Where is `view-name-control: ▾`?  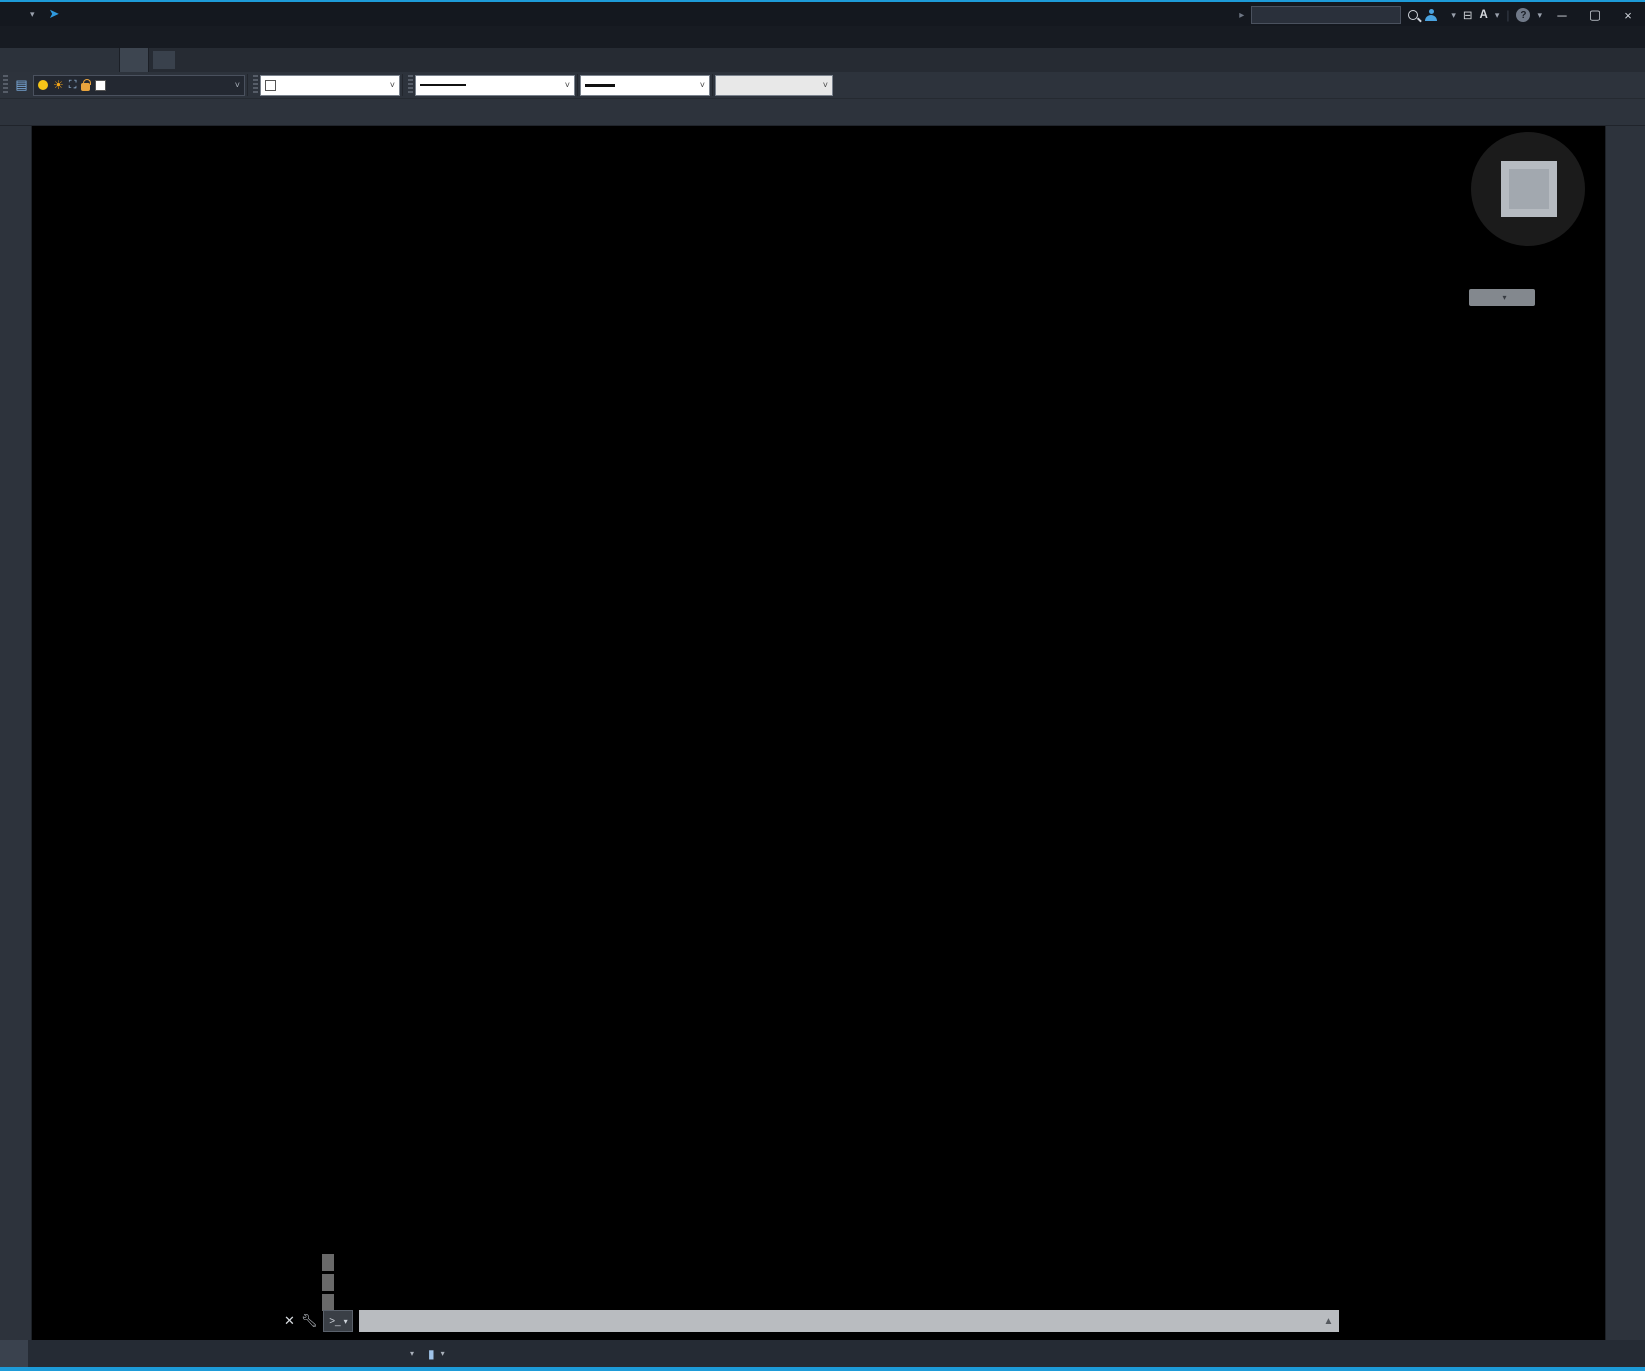 view-name-control: ▾ is located at coordinates (1502, 297).